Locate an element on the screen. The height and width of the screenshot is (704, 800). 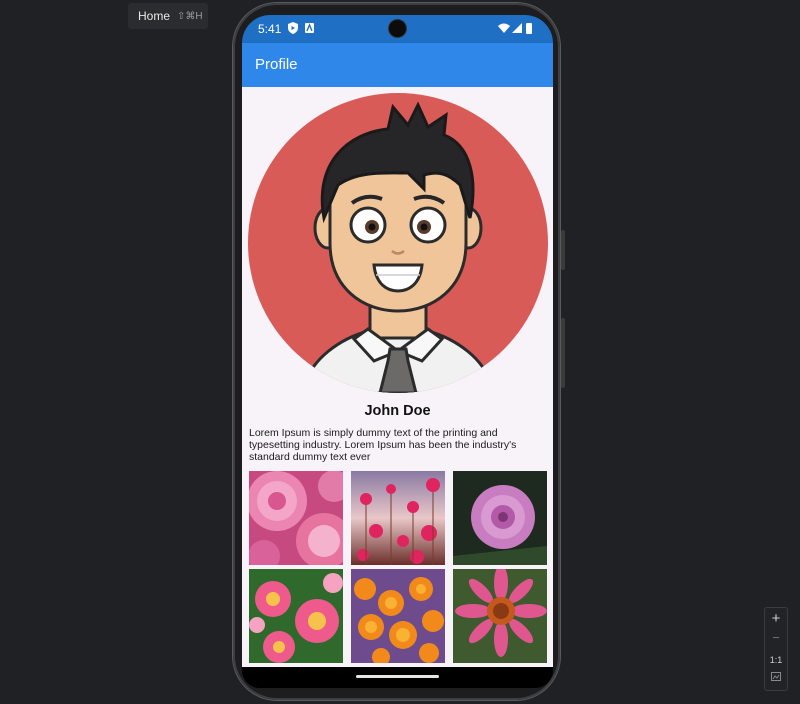
screenshot-icon is located at coordinates (776, 677).